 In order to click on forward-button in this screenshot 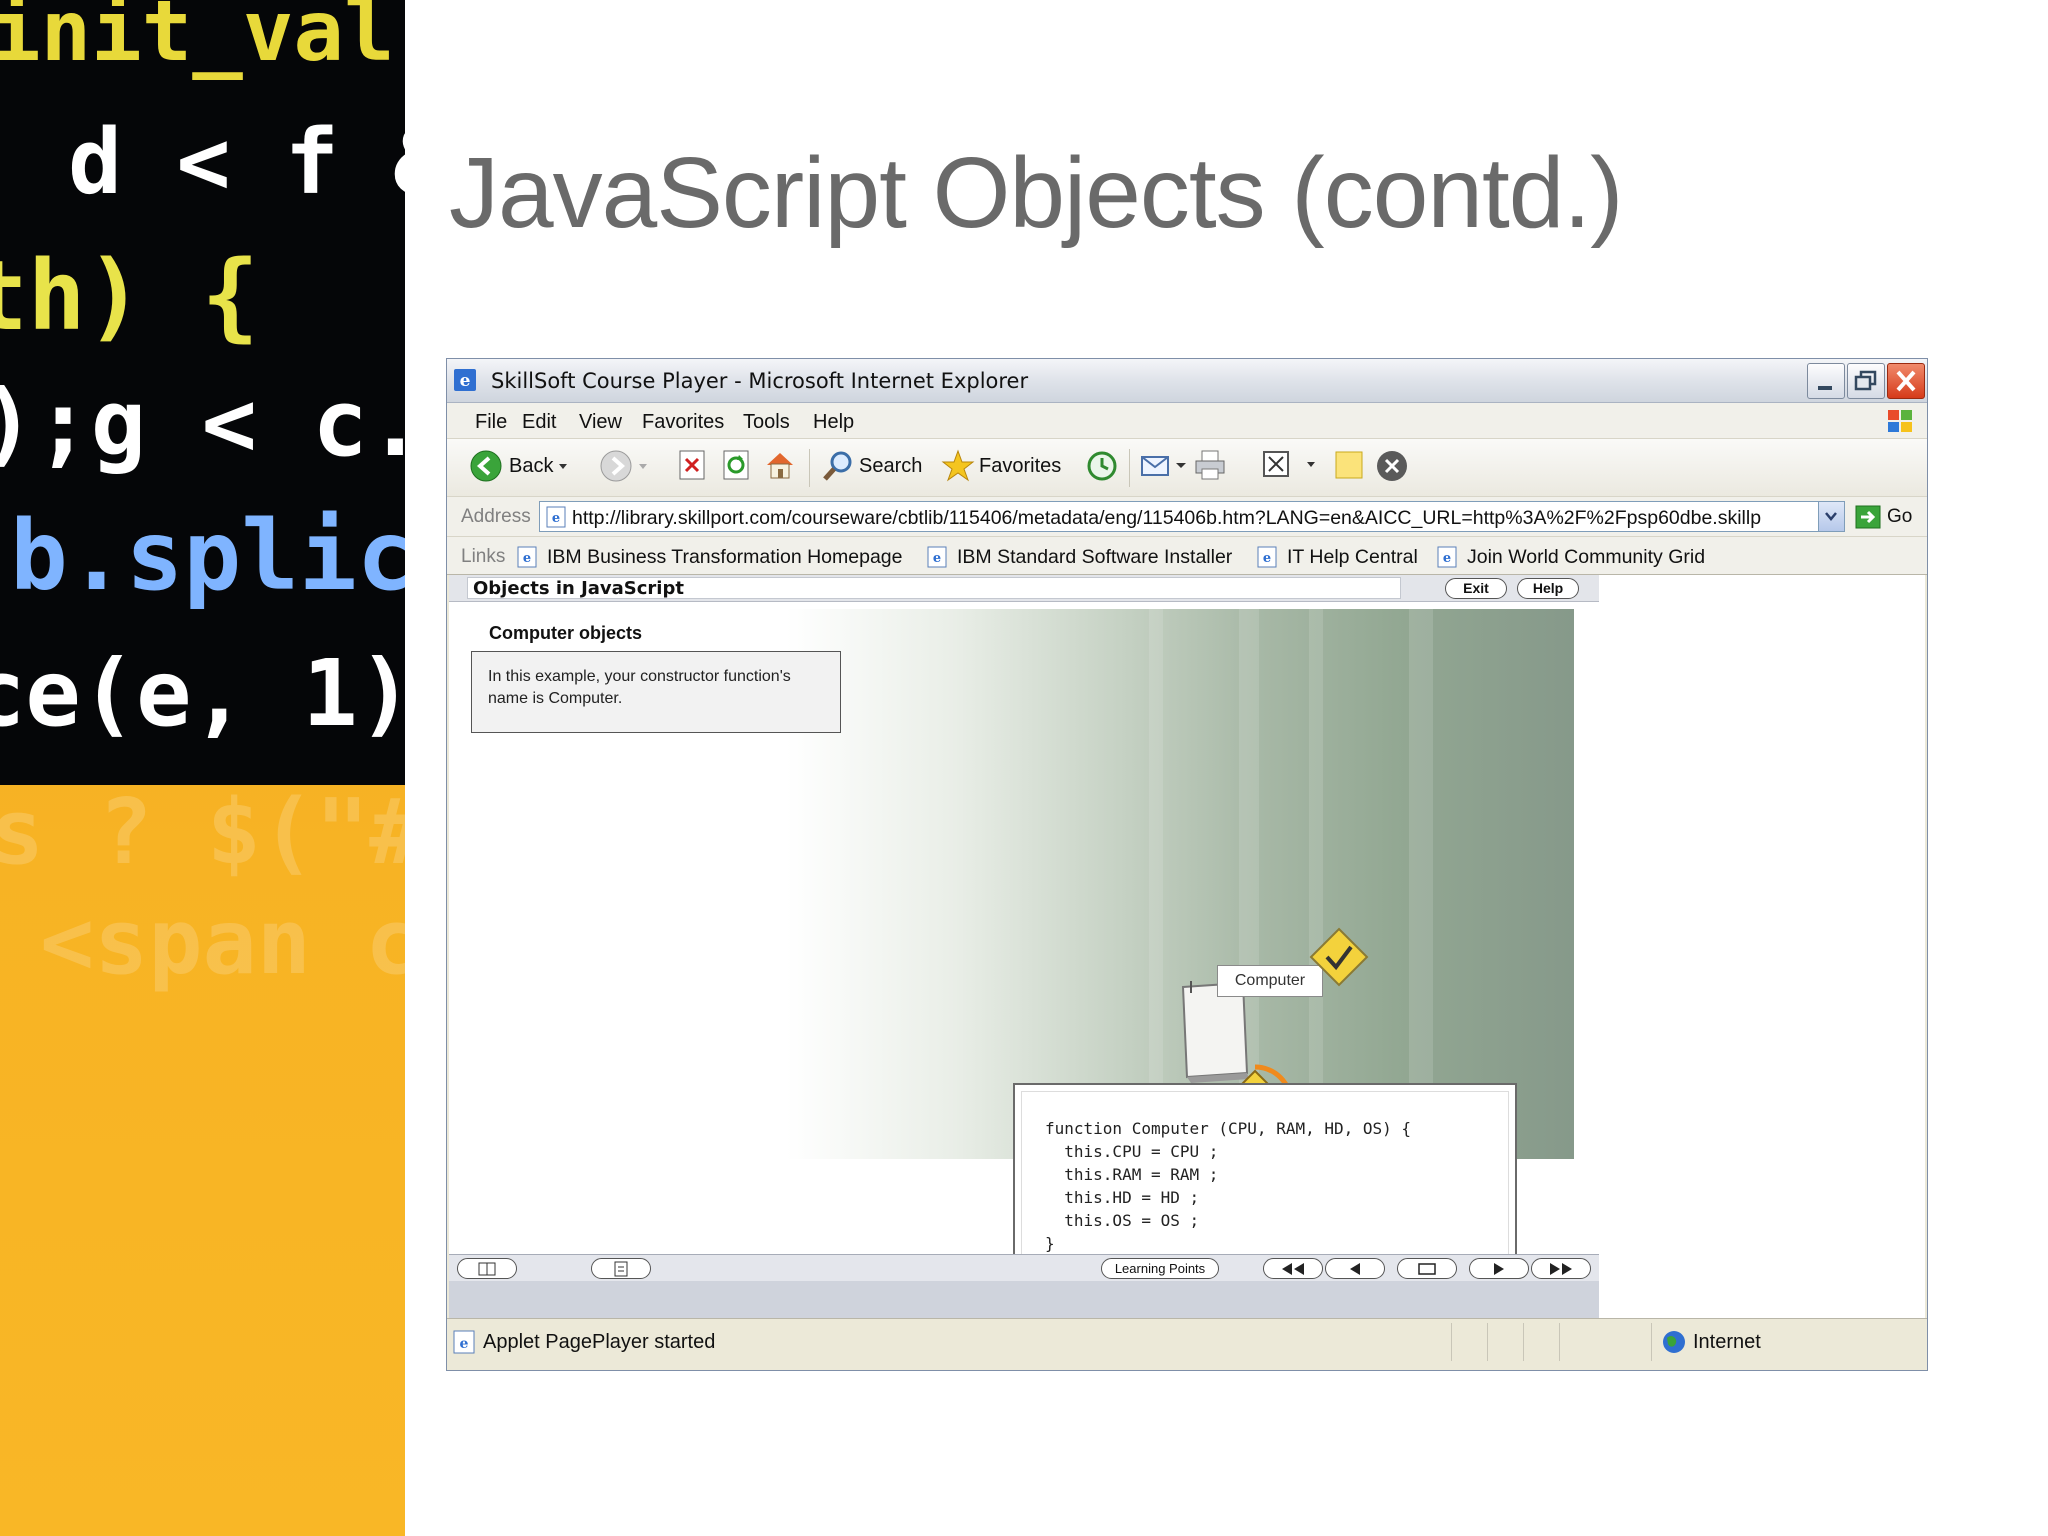, I will do `click(626, 466)`.